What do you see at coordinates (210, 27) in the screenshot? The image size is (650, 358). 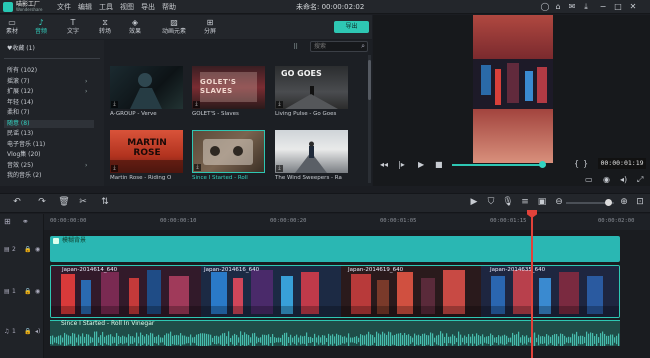 I see `tab-split-screen: ⊞ 分屏` at bounding box center [210, 27].